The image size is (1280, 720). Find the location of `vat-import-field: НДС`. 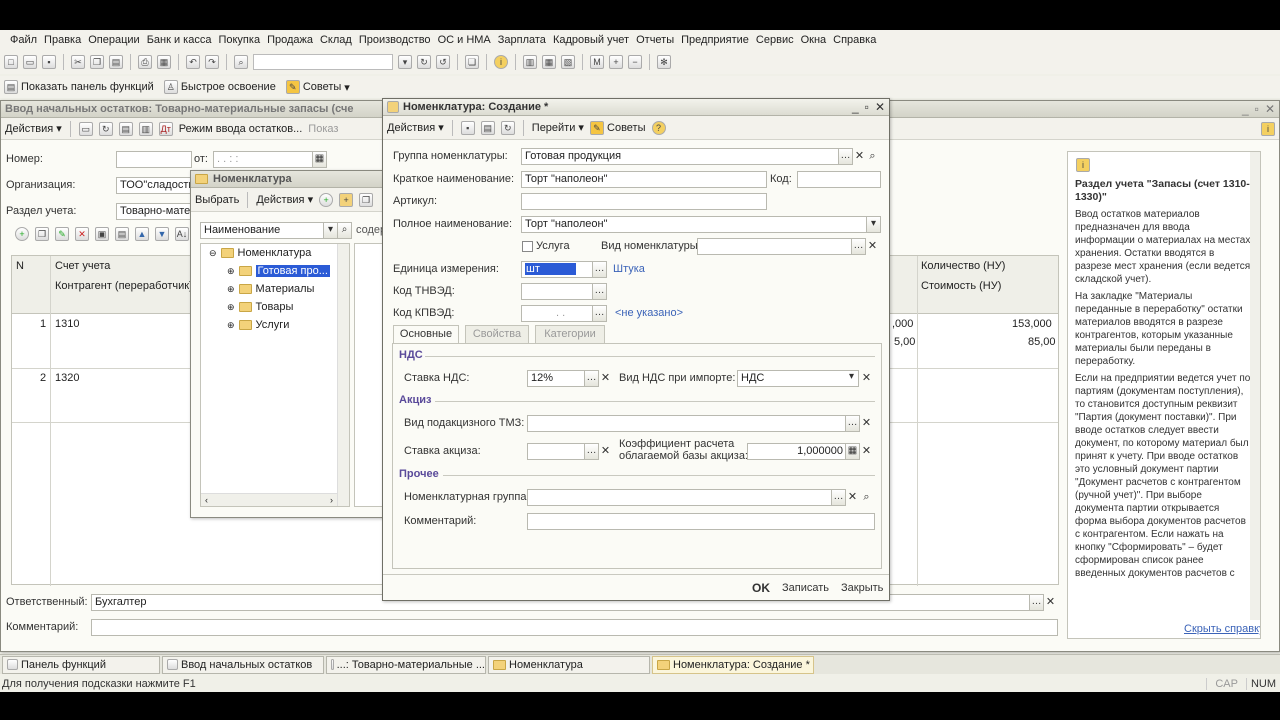

vat-import-field: НДС is located at coordinates (798, 378).